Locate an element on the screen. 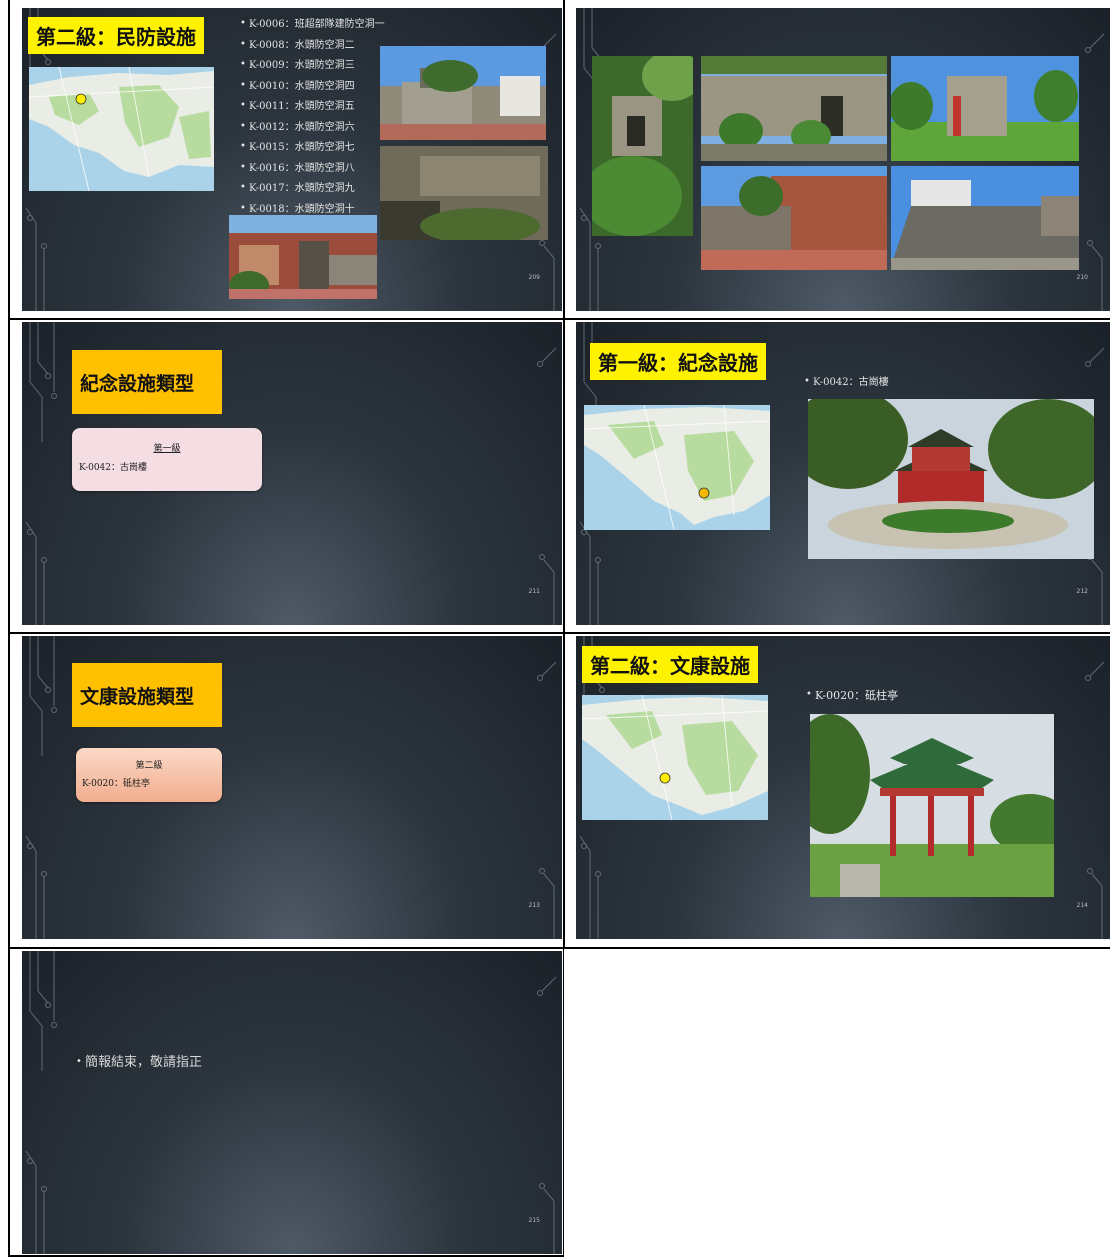 The image size is (1110, 1257). list-item: 簡報結束，敬請指正 is located at coordinates (139, 1062).